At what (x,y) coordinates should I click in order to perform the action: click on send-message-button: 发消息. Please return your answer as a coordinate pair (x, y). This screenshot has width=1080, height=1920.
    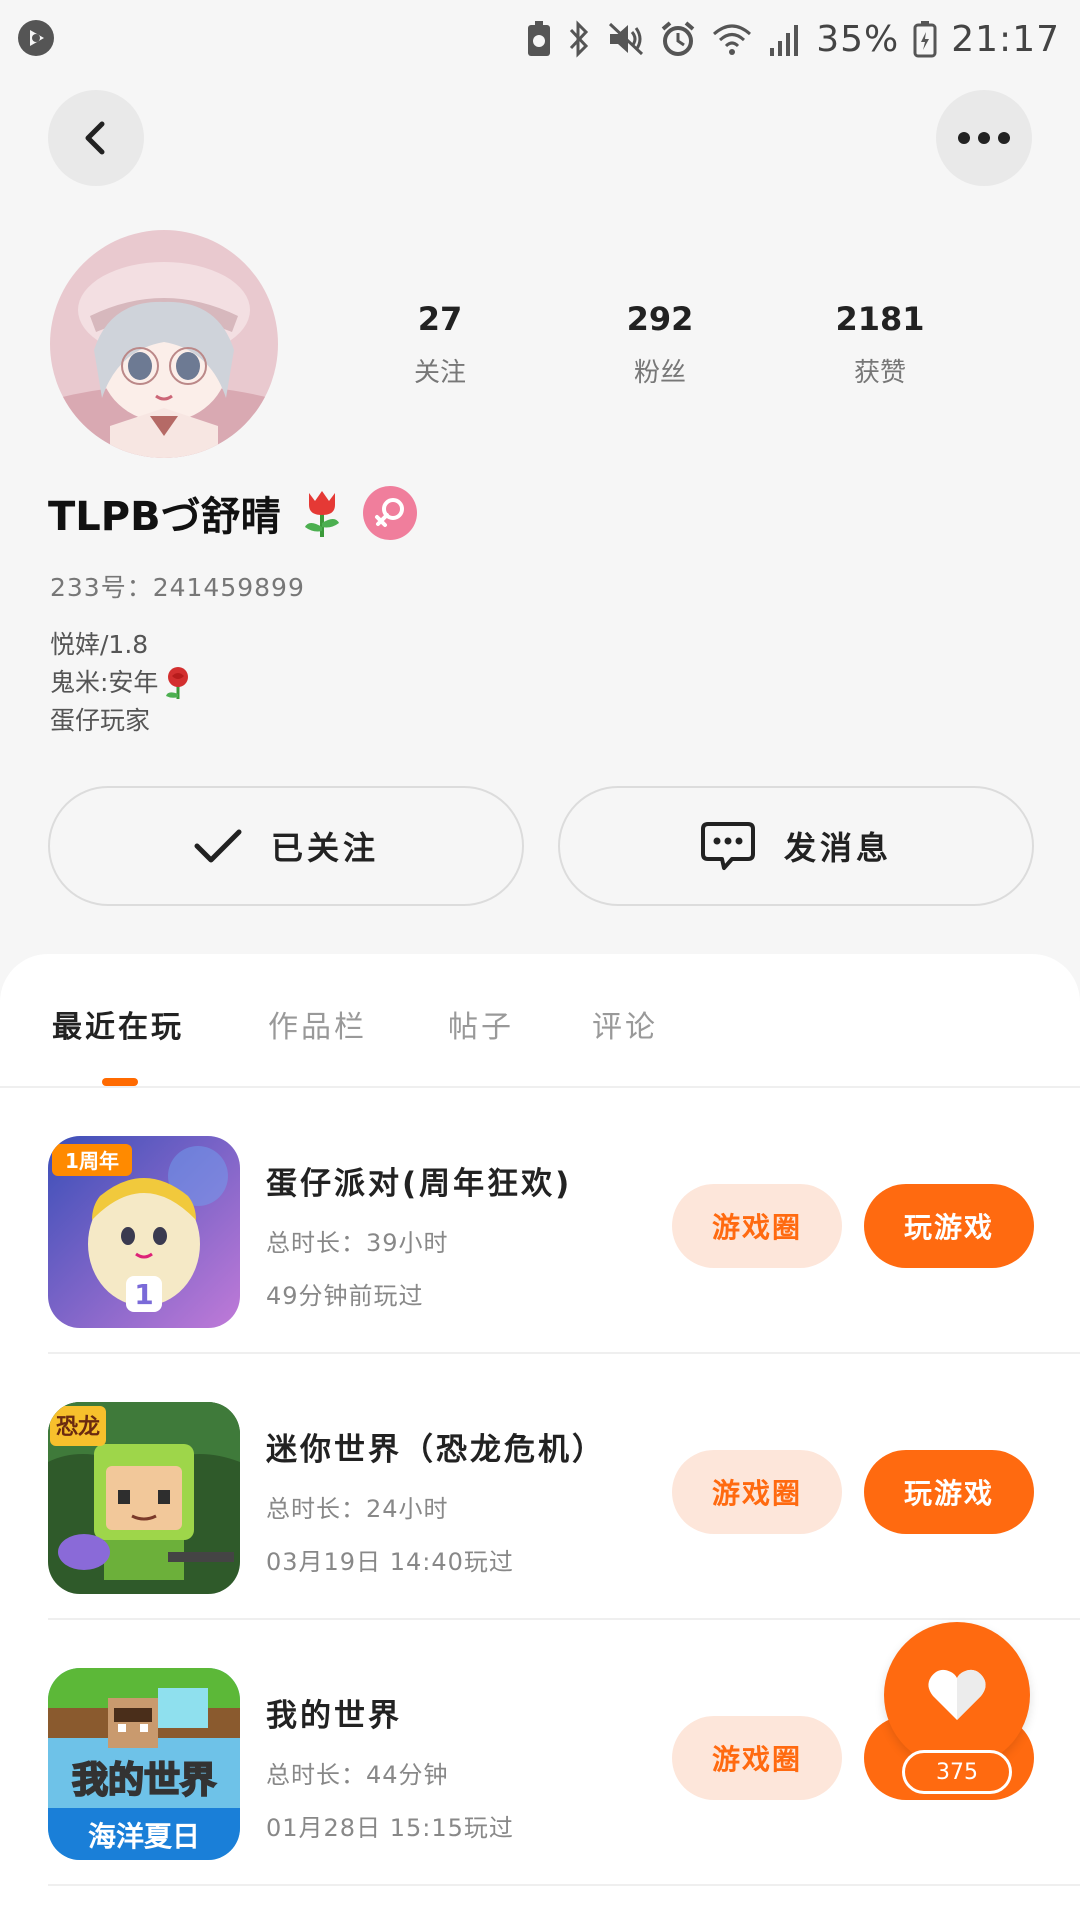
    Looking at the image, I should click on (796, 846).